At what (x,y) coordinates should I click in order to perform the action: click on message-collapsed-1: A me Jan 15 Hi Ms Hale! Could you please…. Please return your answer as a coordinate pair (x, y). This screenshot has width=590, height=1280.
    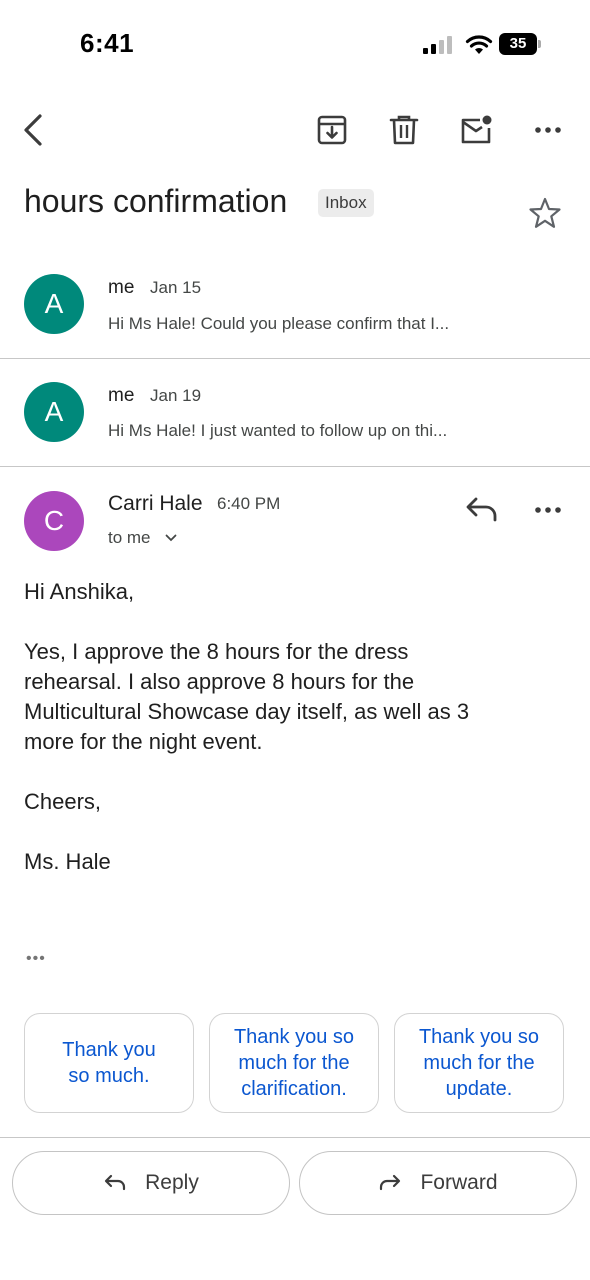
    Looking at the image, I should click on (295, 308).